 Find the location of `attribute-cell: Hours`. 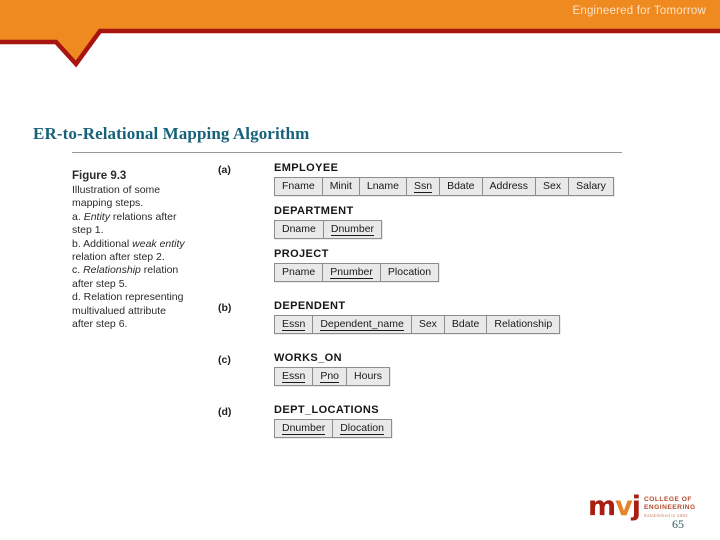

attribute-cell: Hours is located at coordinates (368, 376).